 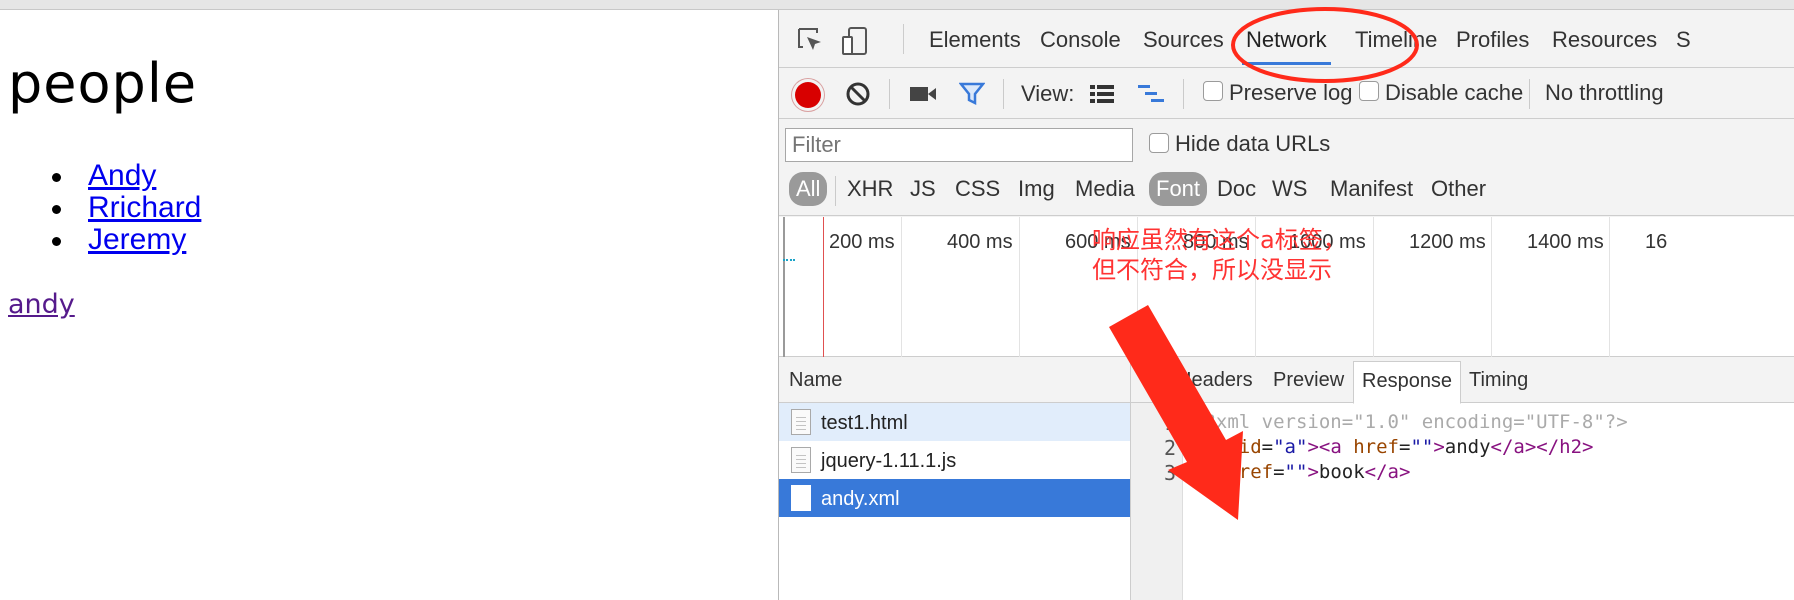 What do you see at coordinates (1467, 447) in the screenshot?
I see `code-token: andy` at bounding box center [1467, 447].